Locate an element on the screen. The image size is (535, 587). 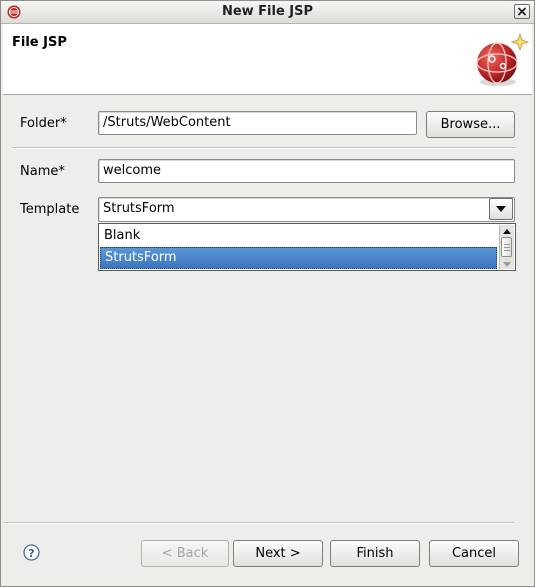
name-label: Name* is located at coordinates (42, 171).